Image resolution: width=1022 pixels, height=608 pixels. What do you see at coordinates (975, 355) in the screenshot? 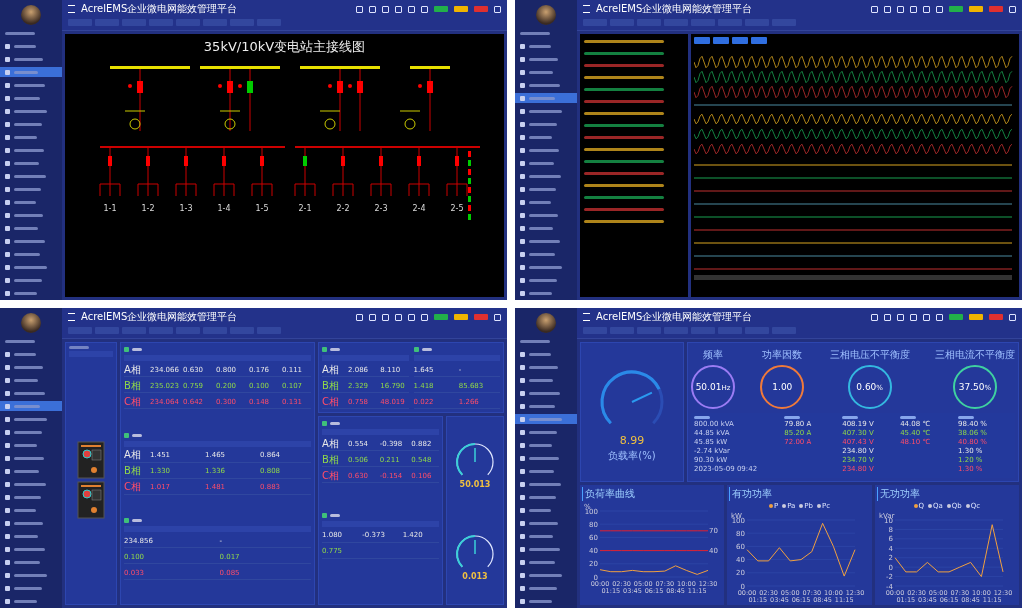
I see `metric-label: 三相电流不平衡度` at bounding box center [975, 355].